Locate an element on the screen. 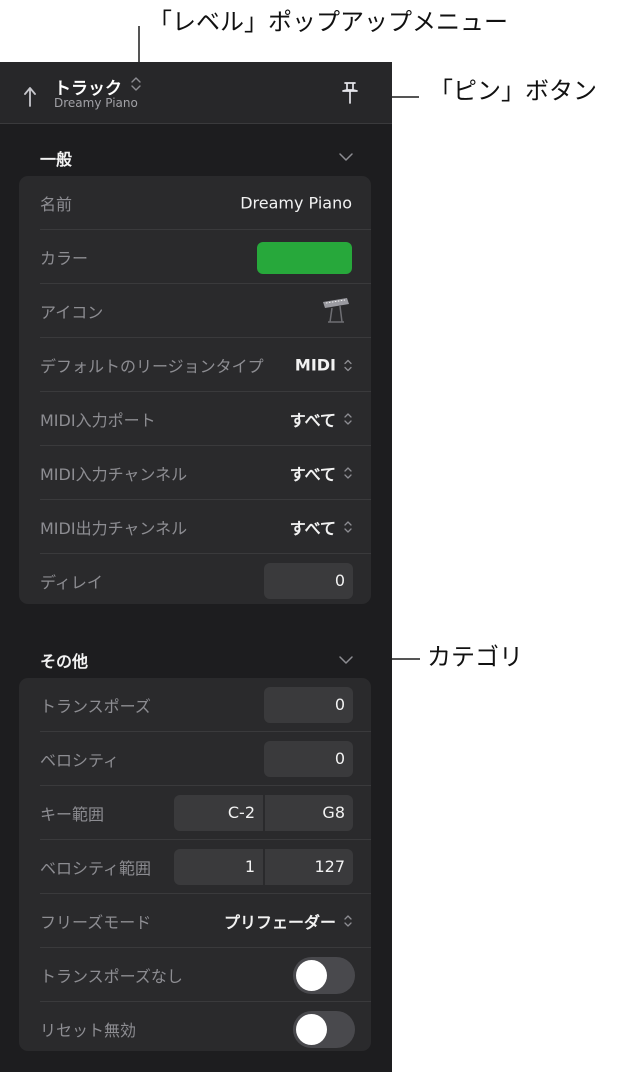  transpose-label: トランスポーズ is located at coordinates (95, 706).